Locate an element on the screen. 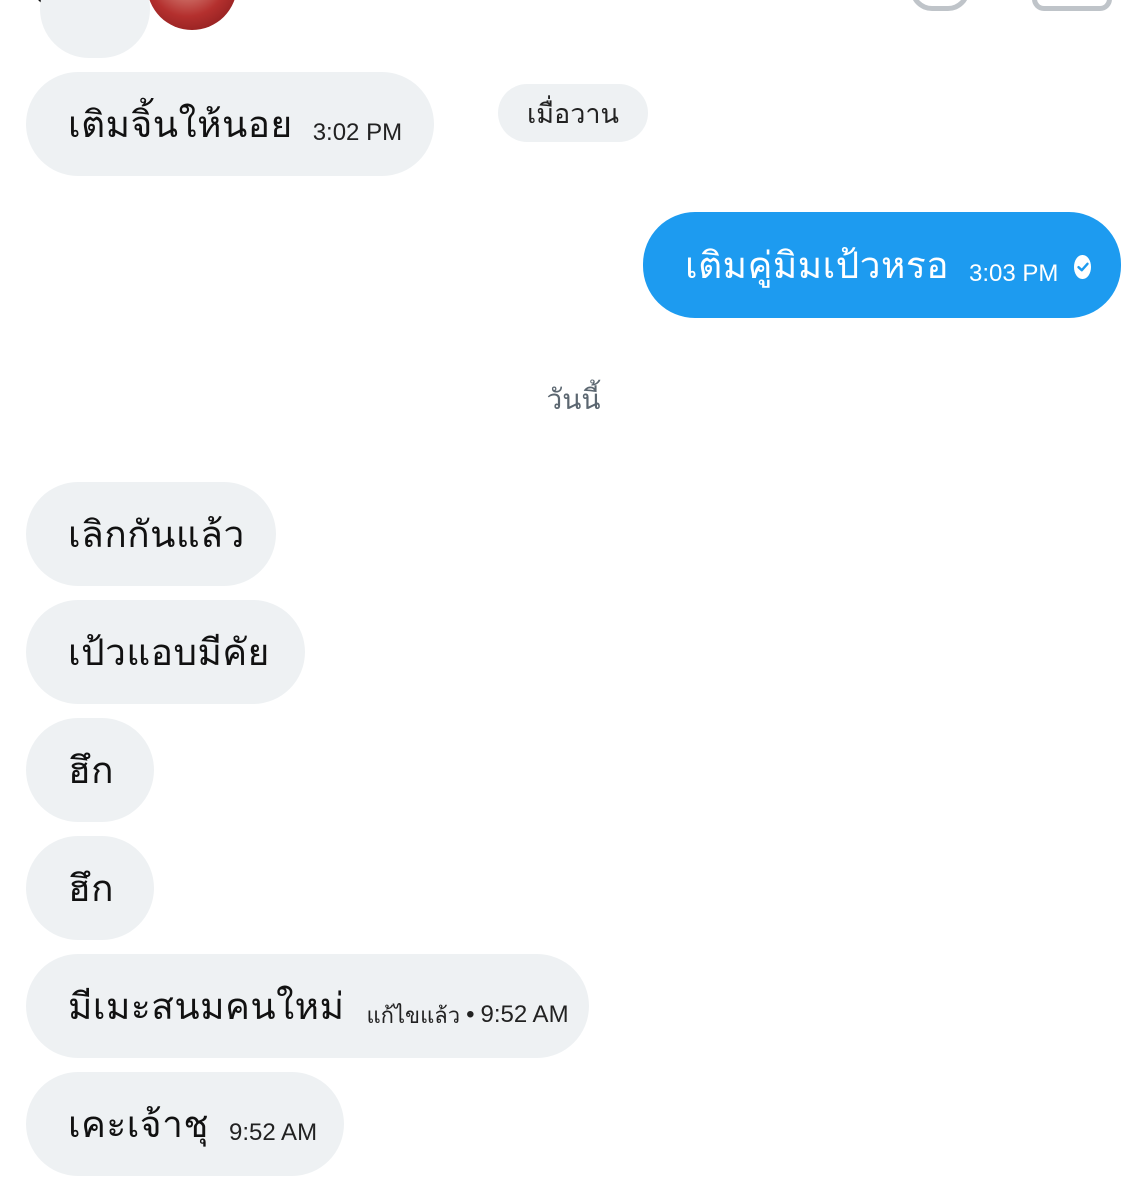 The image size is (1147, 1200). message-text: เติมคู่มิมเป้วหรอ is located at coordinates (817, 265).